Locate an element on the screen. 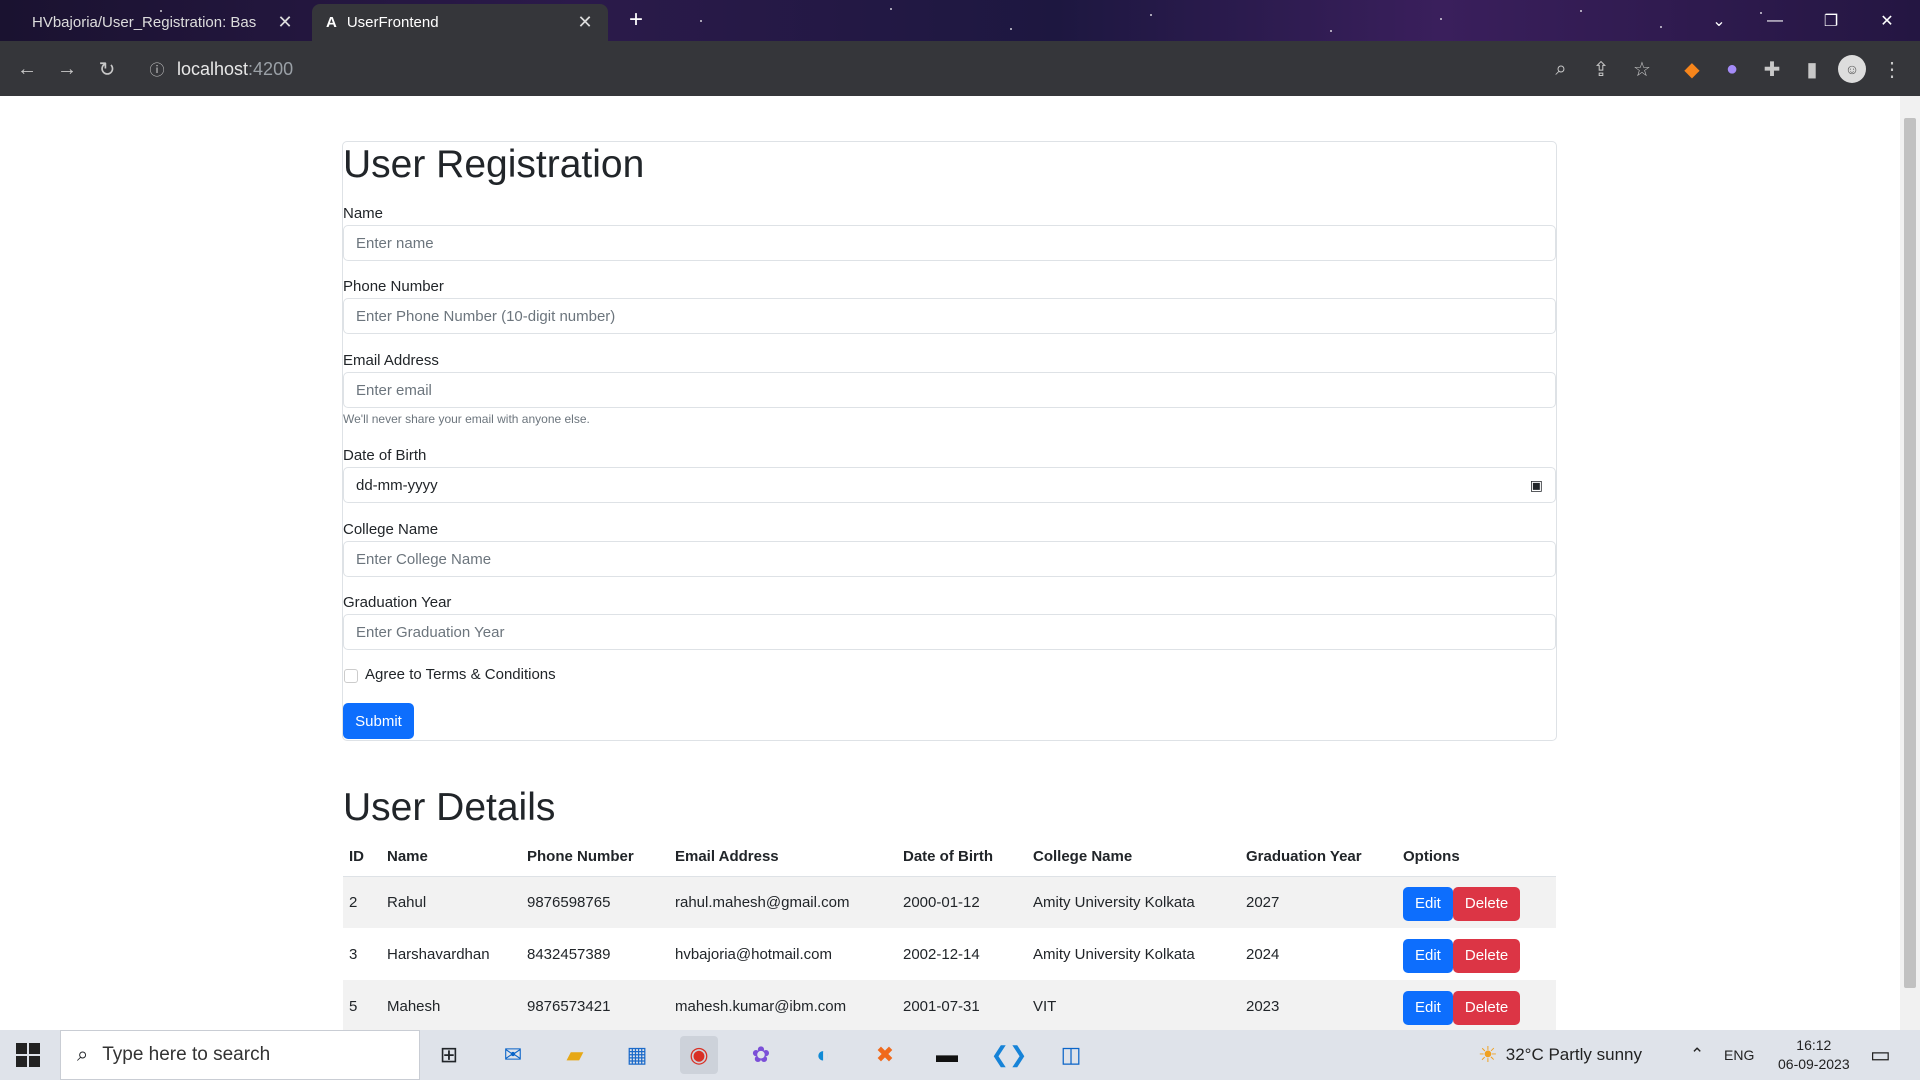 The image size is (1920, 1080). forward-icon: → is located at coordinates (67, 69).